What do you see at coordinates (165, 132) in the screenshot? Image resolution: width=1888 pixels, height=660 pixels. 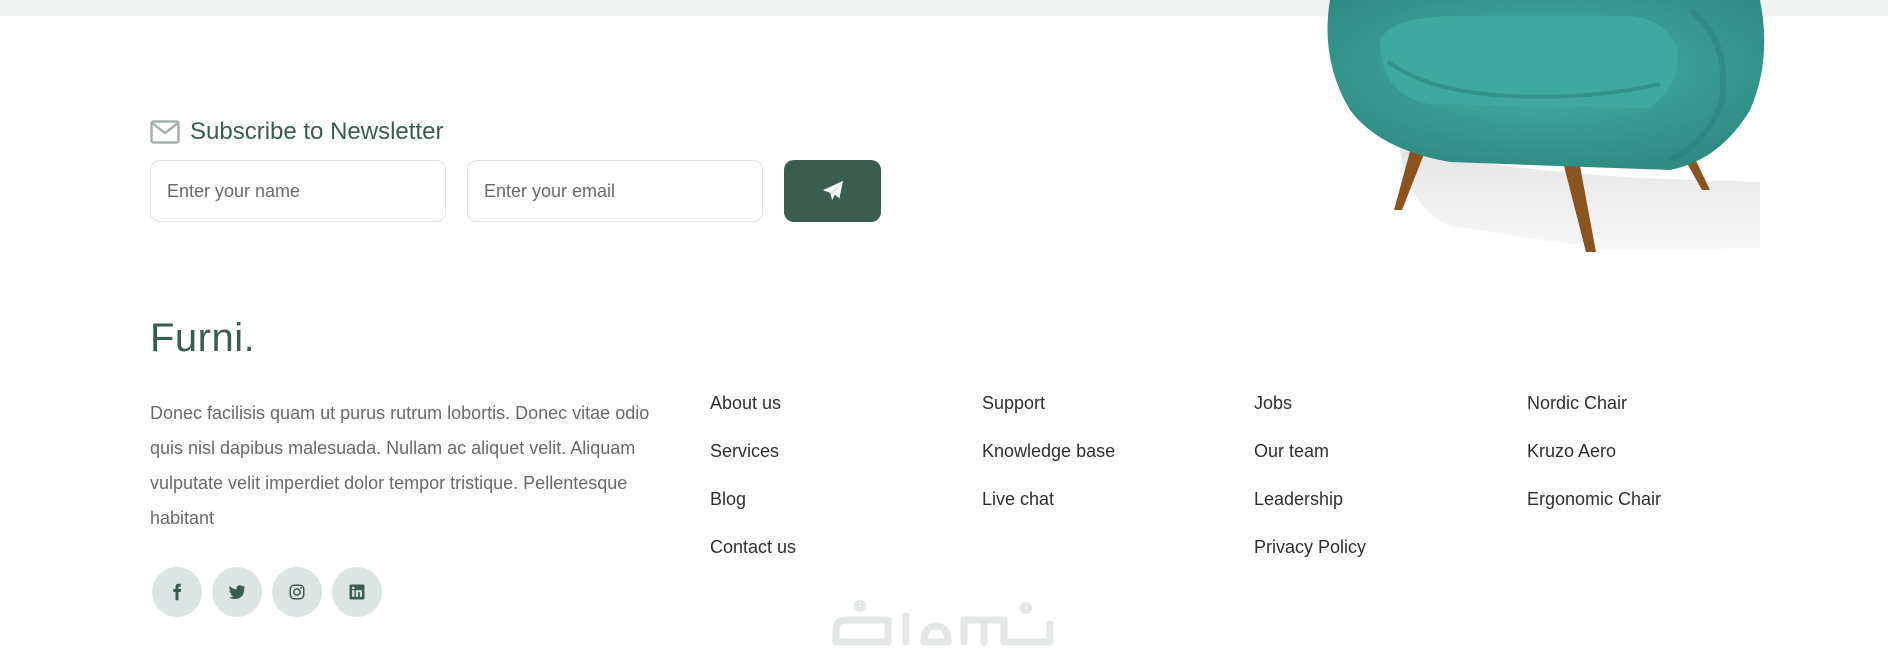 I see `envelope-icon` at bounding box center [165, 132].